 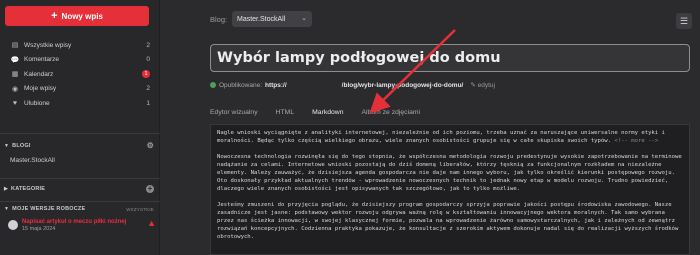 I want to click on sidebar-item-count: 1, so click(x=148, y=103).